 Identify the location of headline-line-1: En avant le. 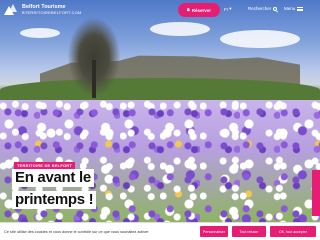
(53, 178).